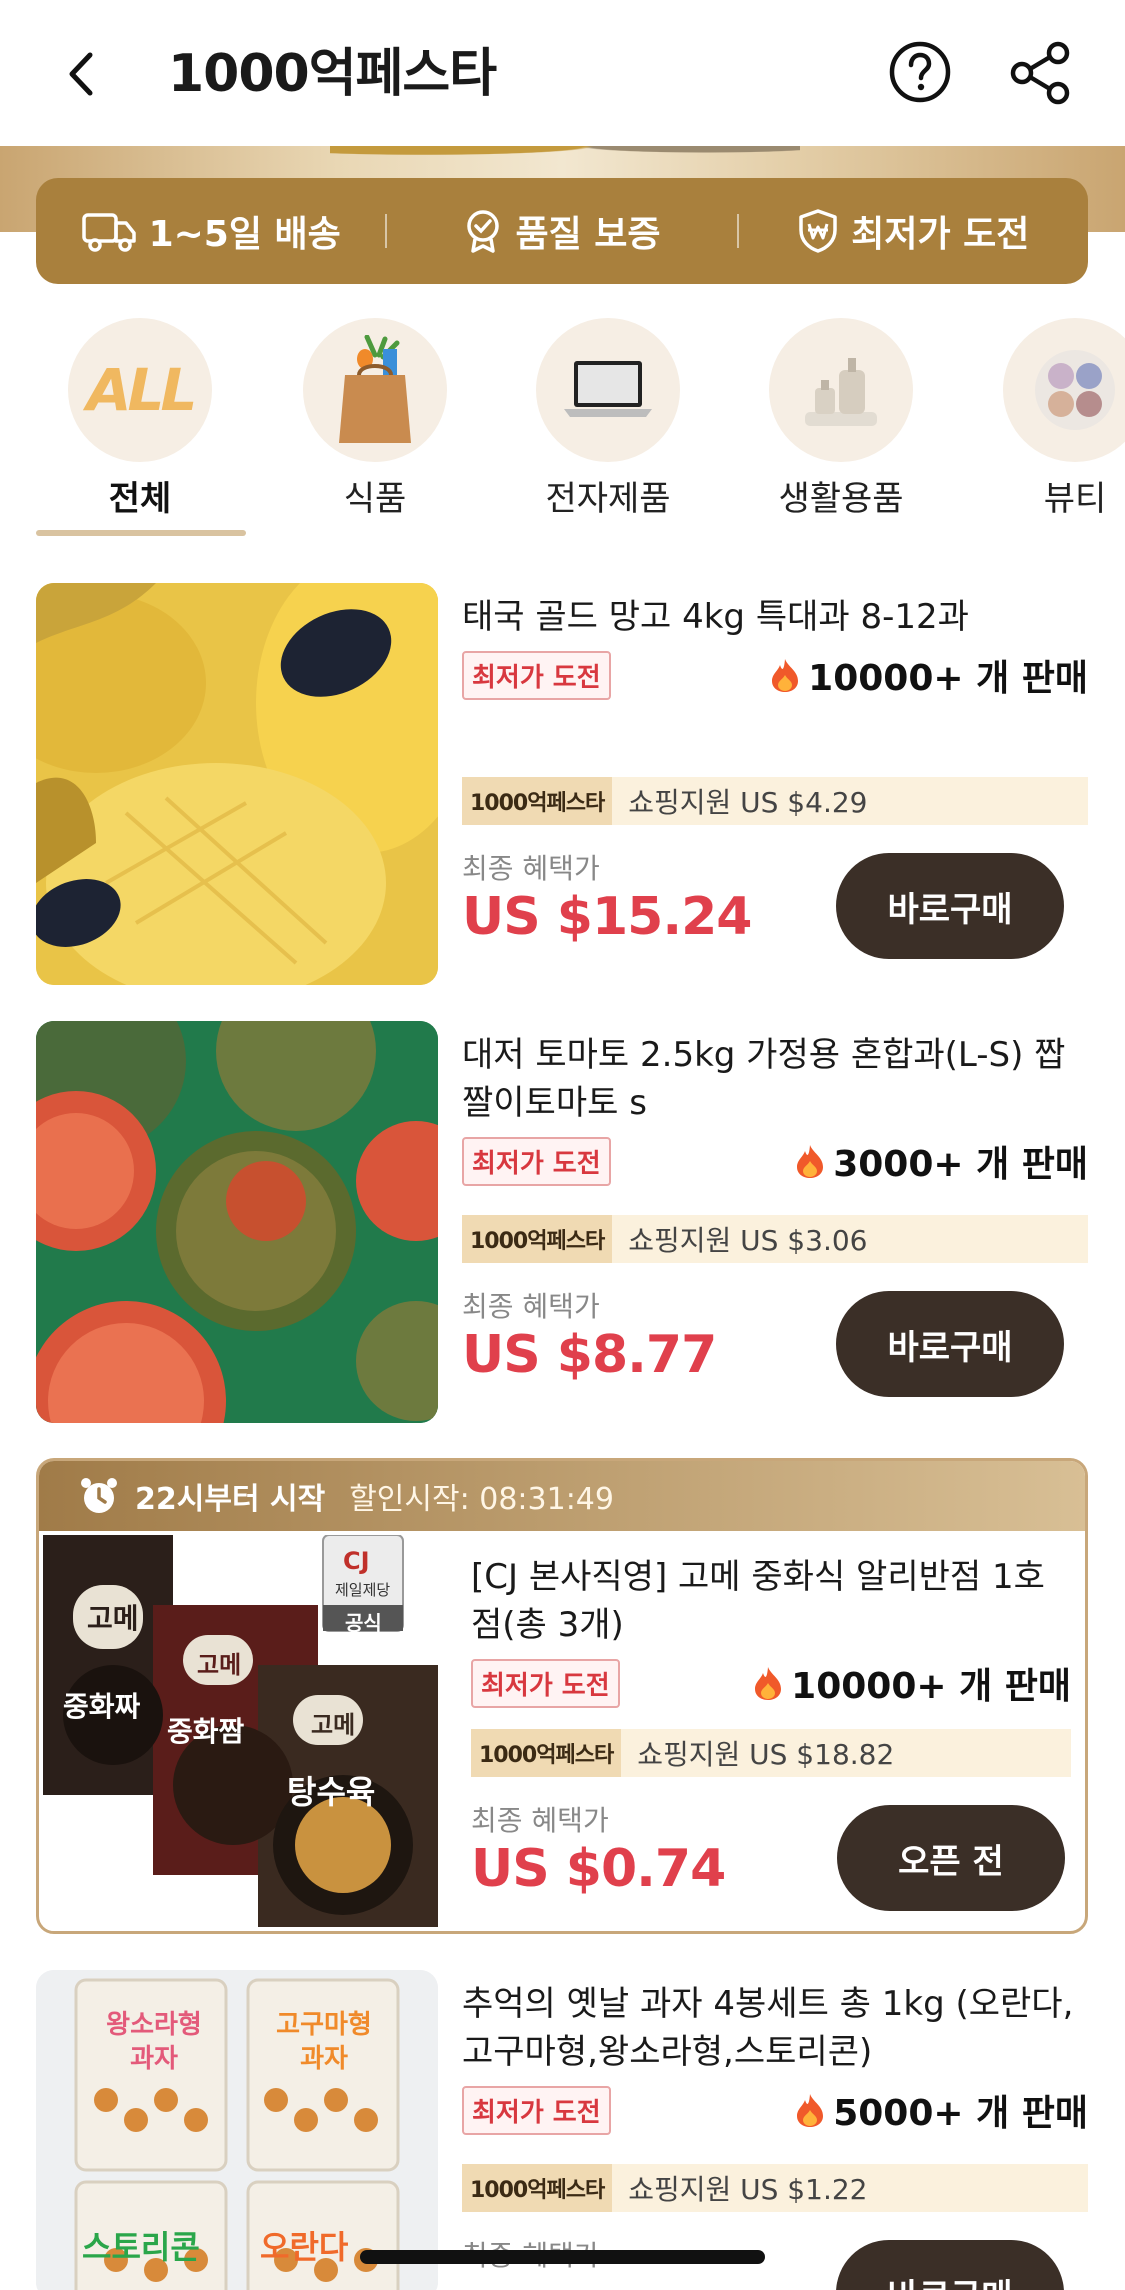 Image resolution: width=1125 pixels, height=2290 pixels. I want to click on category-tab-electronics: 전자제품, so click(608, 421).